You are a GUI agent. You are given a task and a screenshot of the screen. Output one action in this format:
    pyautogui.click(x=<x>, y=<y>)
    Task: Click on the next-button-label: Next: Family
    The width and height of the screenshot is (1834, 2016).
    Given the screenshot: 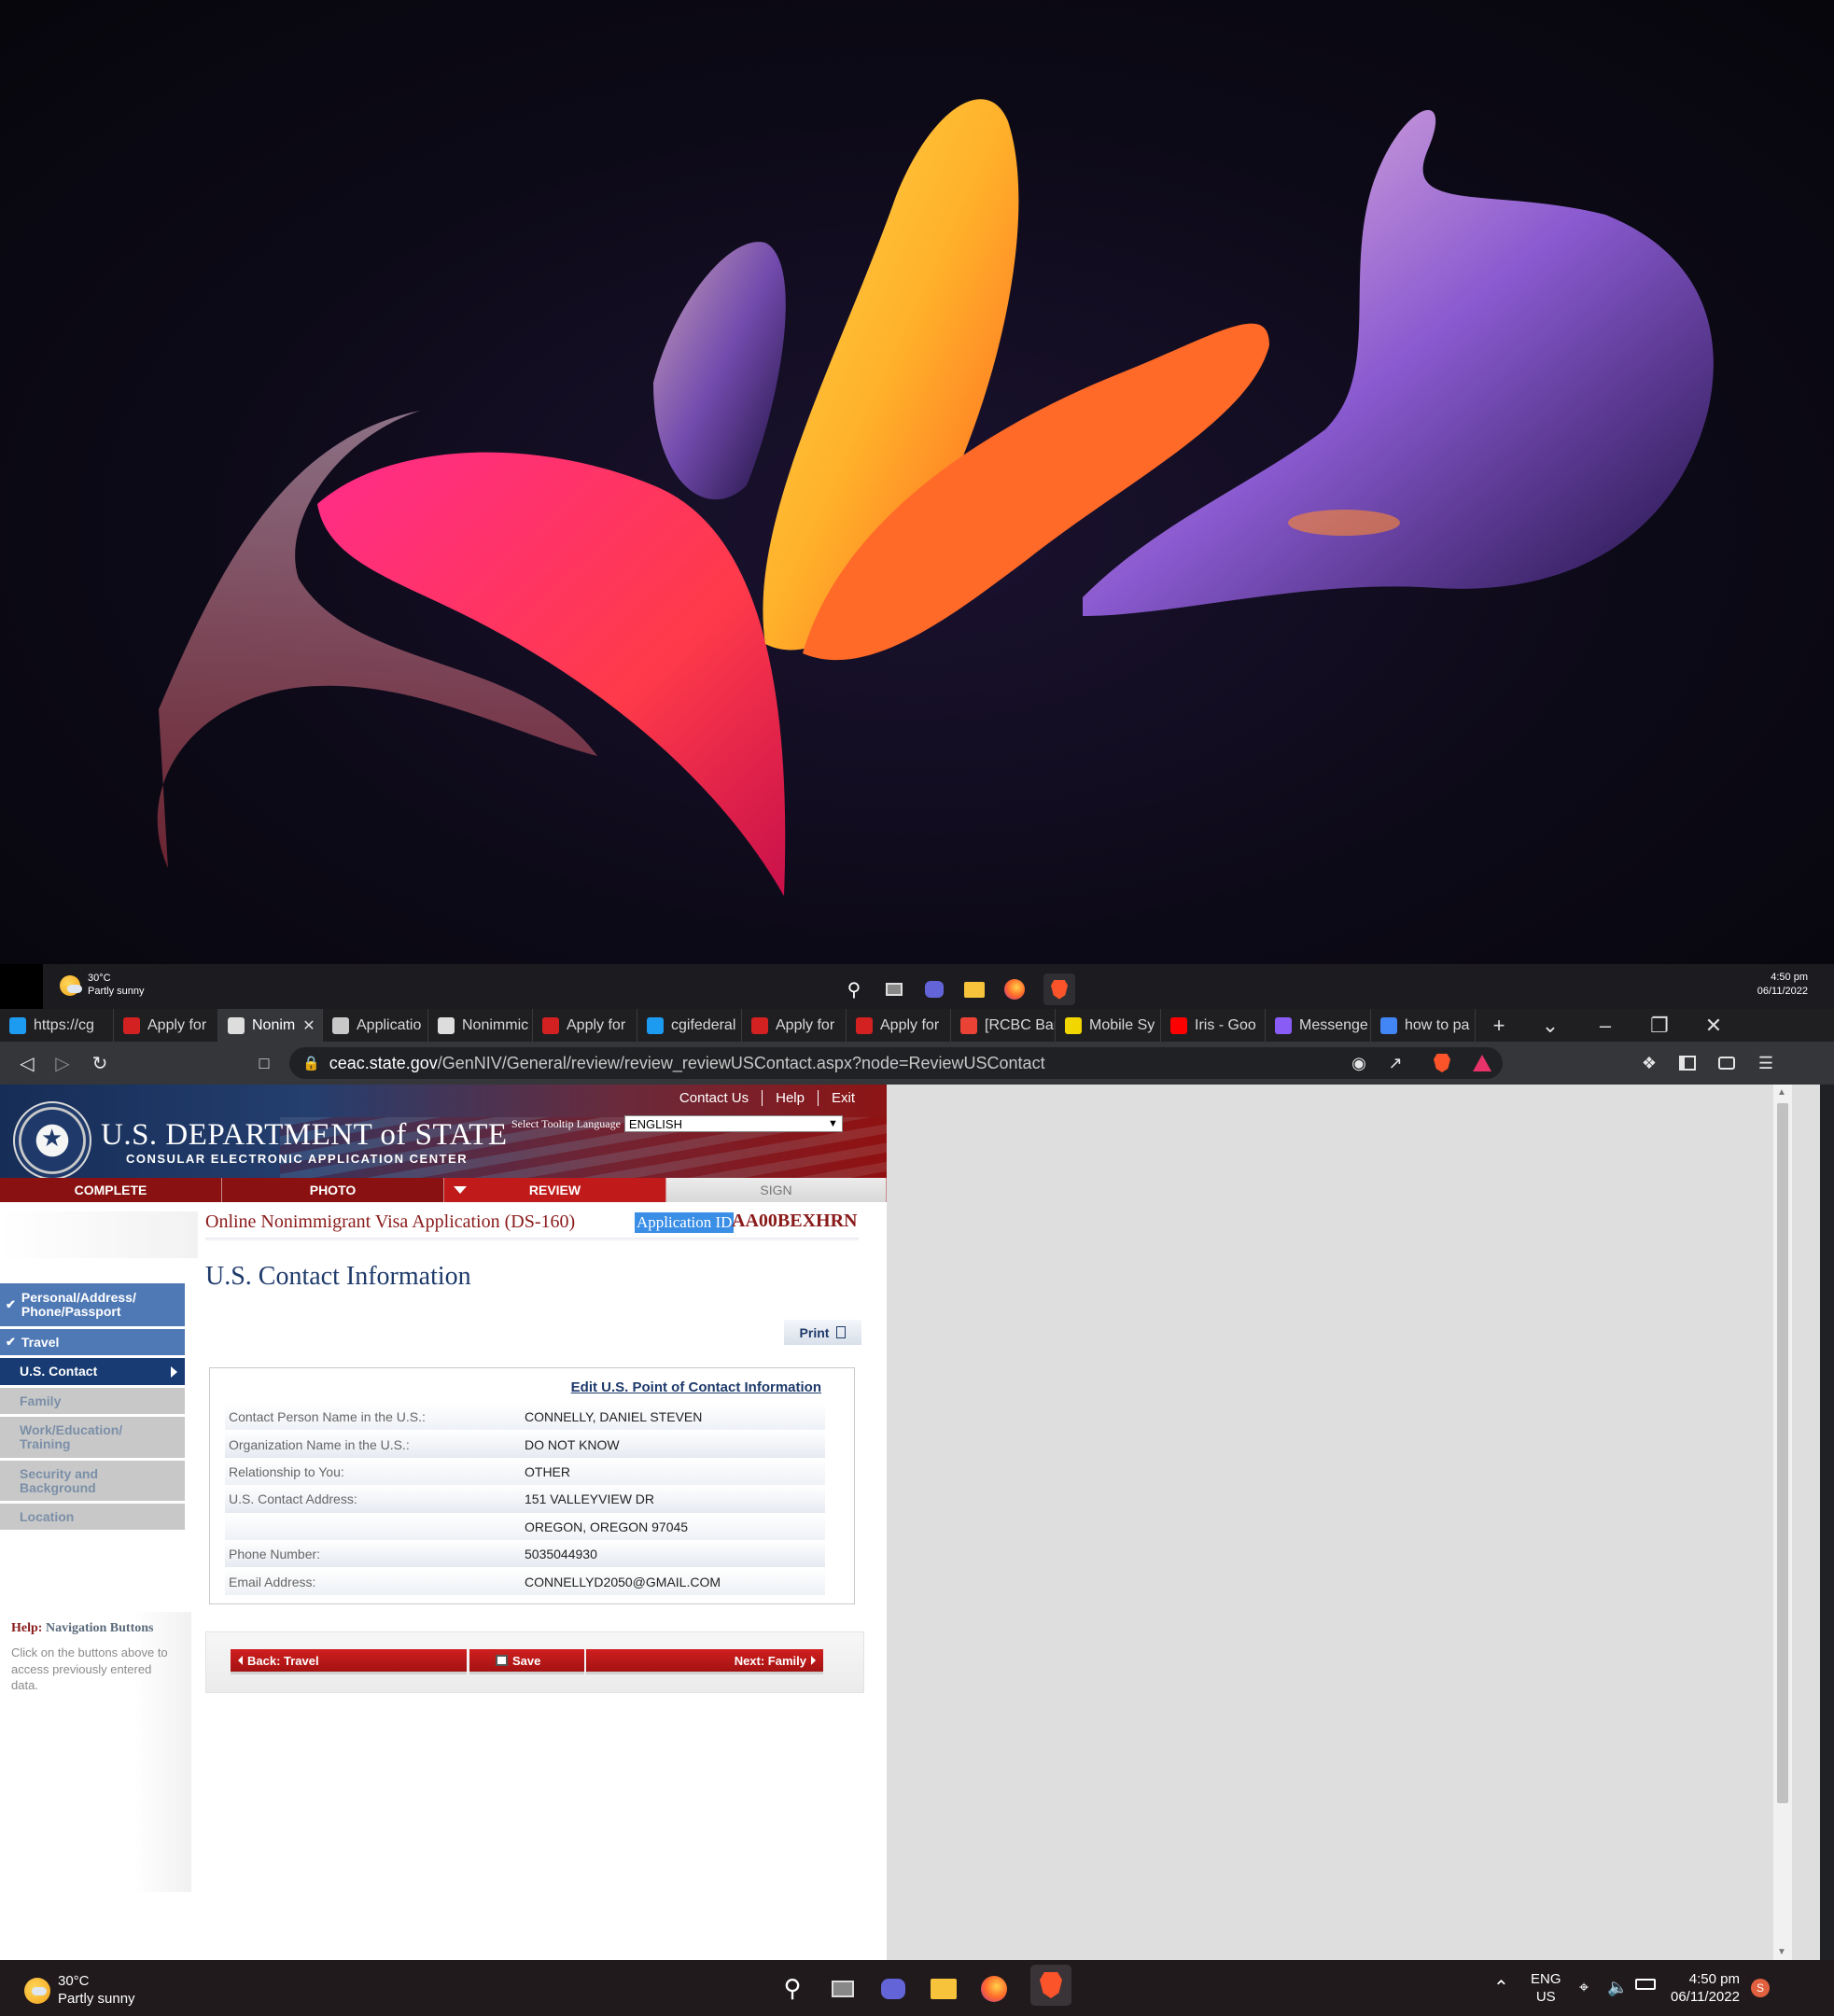 What is the action you would take?
    pyautogui.click(x=770, y=1660)
    